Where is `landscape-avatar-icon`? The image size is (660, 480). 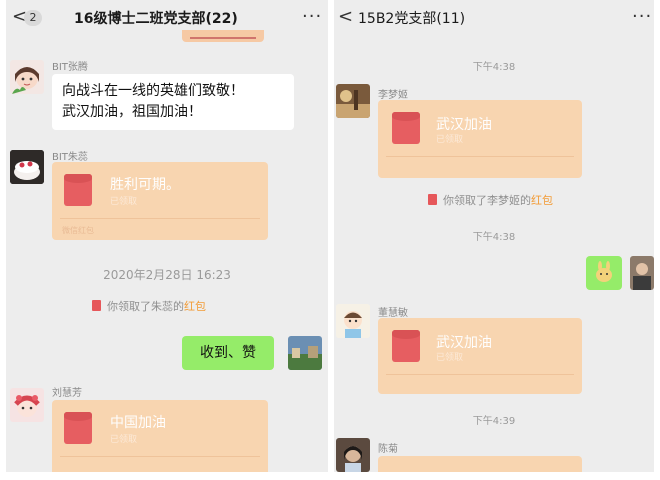 landscape-avatar-icon is located at coordinates (305, 353).